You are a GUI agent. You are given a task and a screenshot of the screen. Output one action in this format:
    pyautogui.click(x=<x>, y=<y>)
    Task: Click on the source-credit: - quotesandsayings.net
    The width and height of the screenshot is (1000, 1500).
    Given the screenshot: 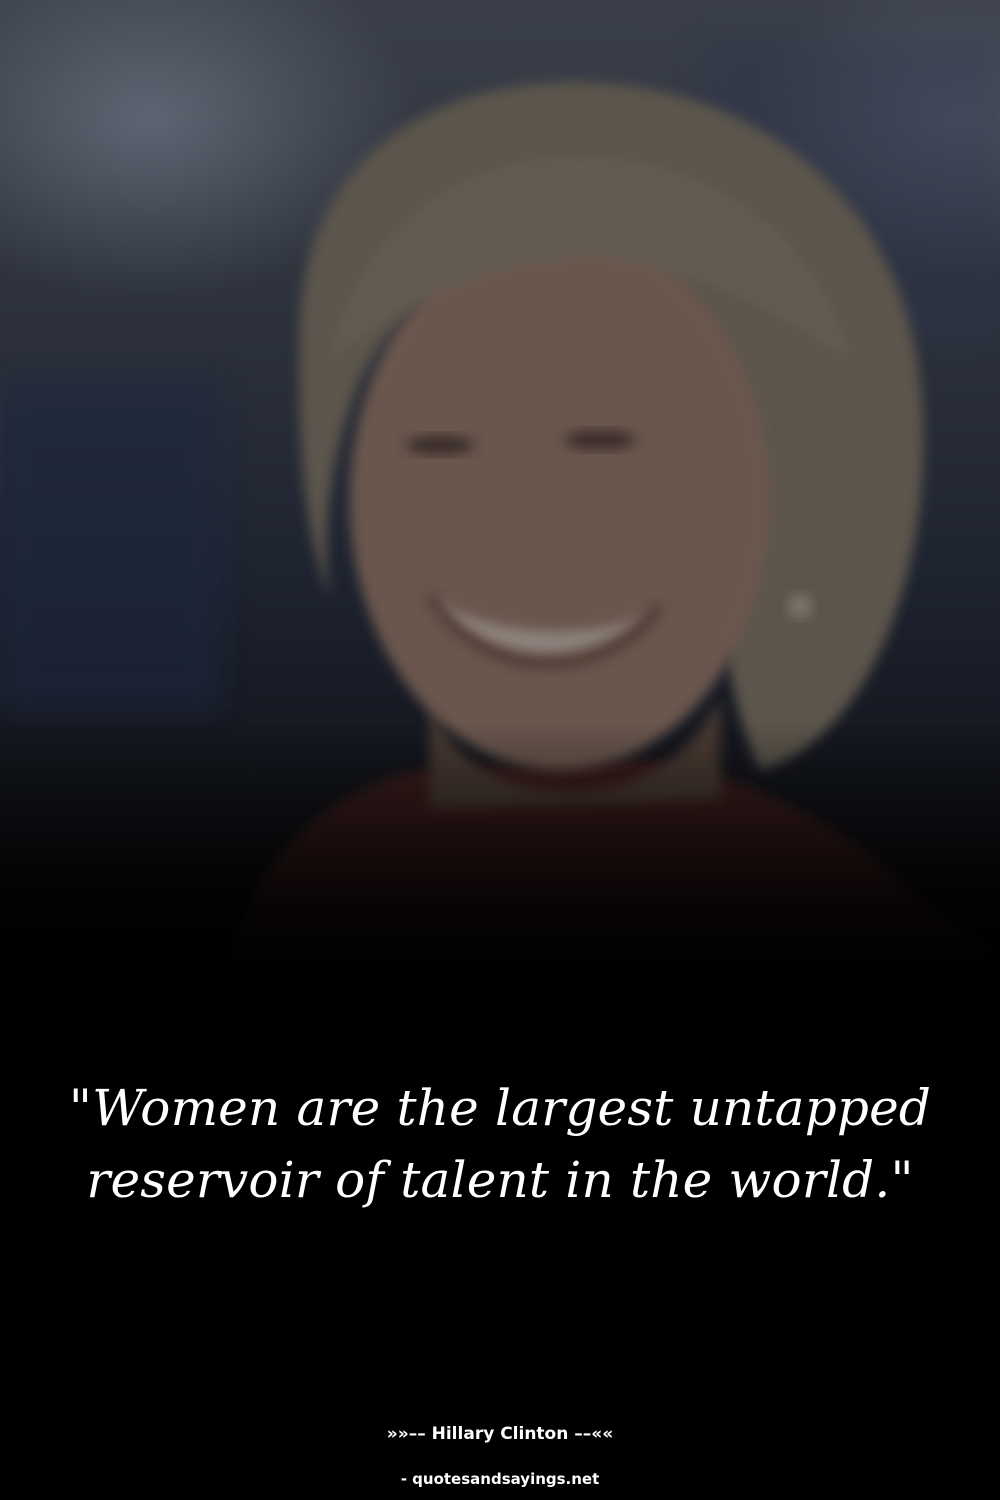 What is the action you would take?
    pyautogui.click(x=500, y=1479)
    